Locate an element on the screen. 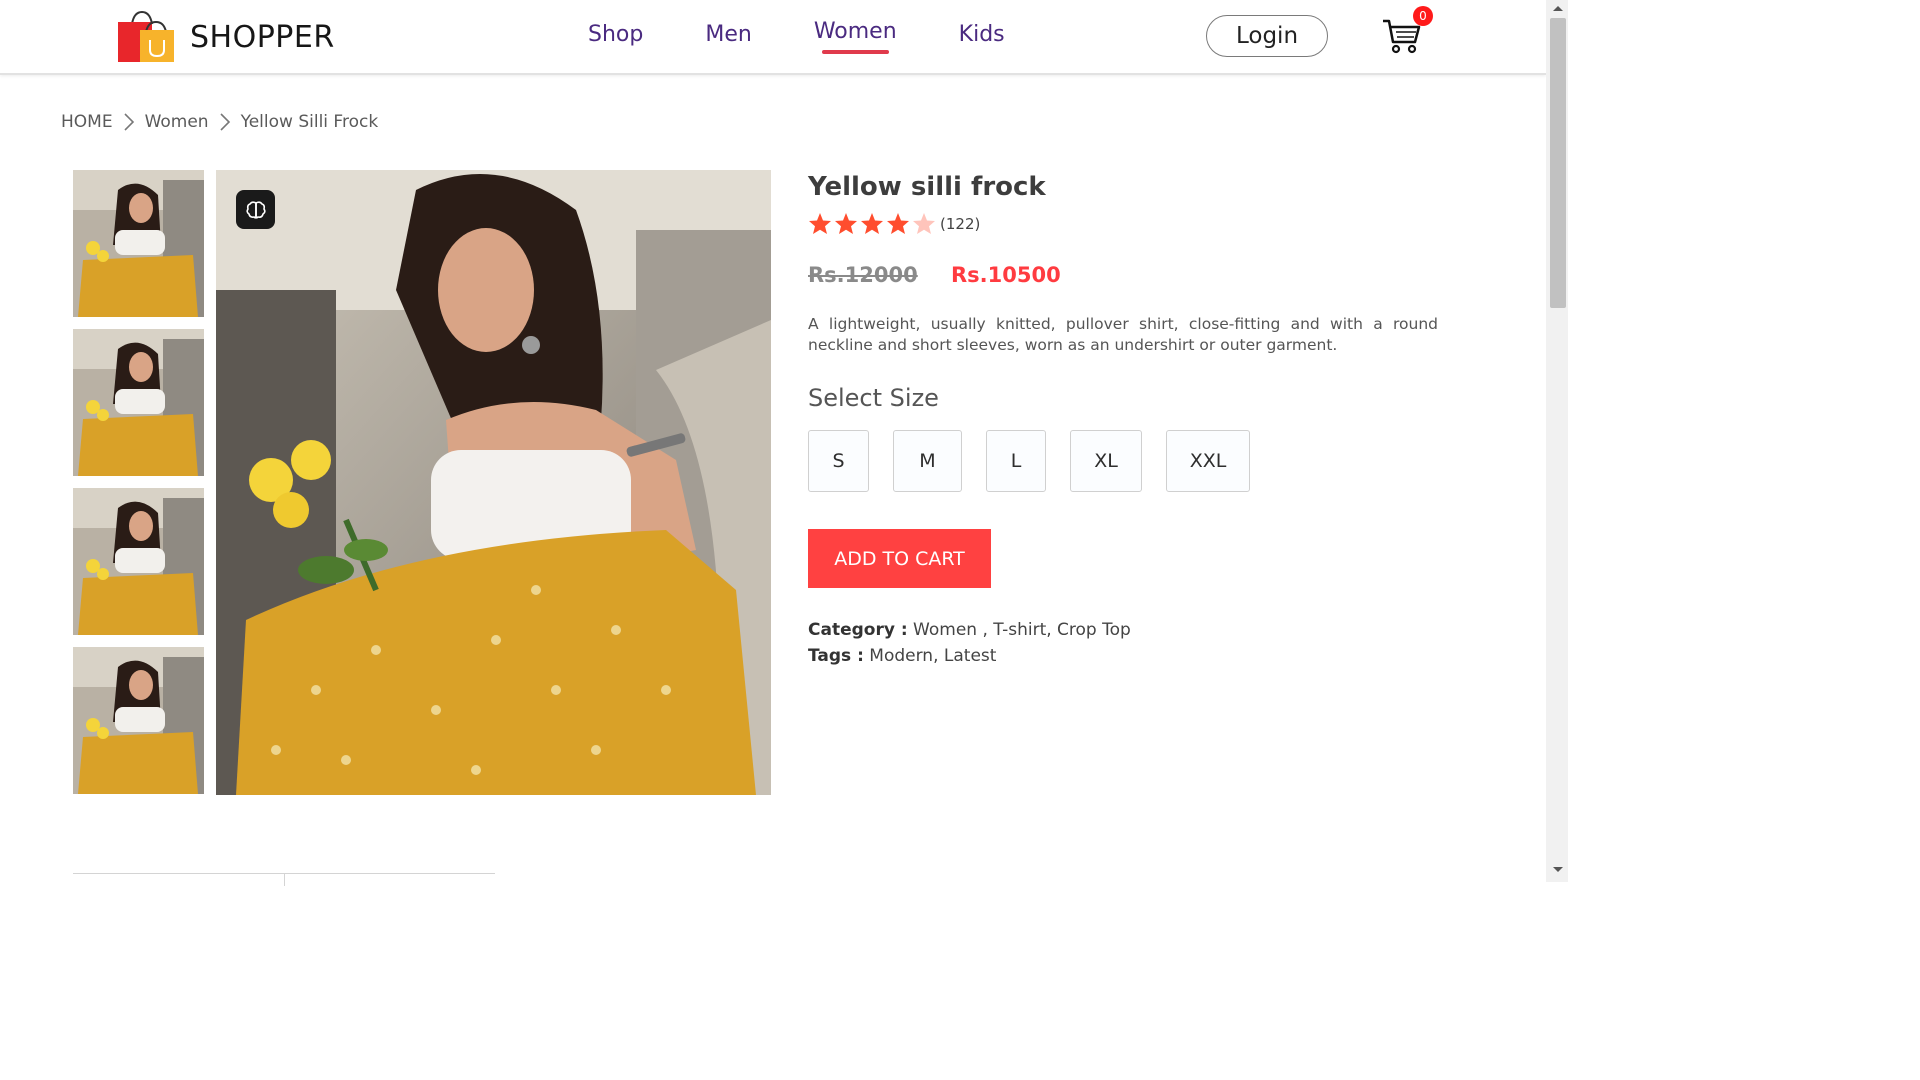 This screenshot has height=1080, width=1920. nav-item-women: Women is located at coordinates (855, 36).